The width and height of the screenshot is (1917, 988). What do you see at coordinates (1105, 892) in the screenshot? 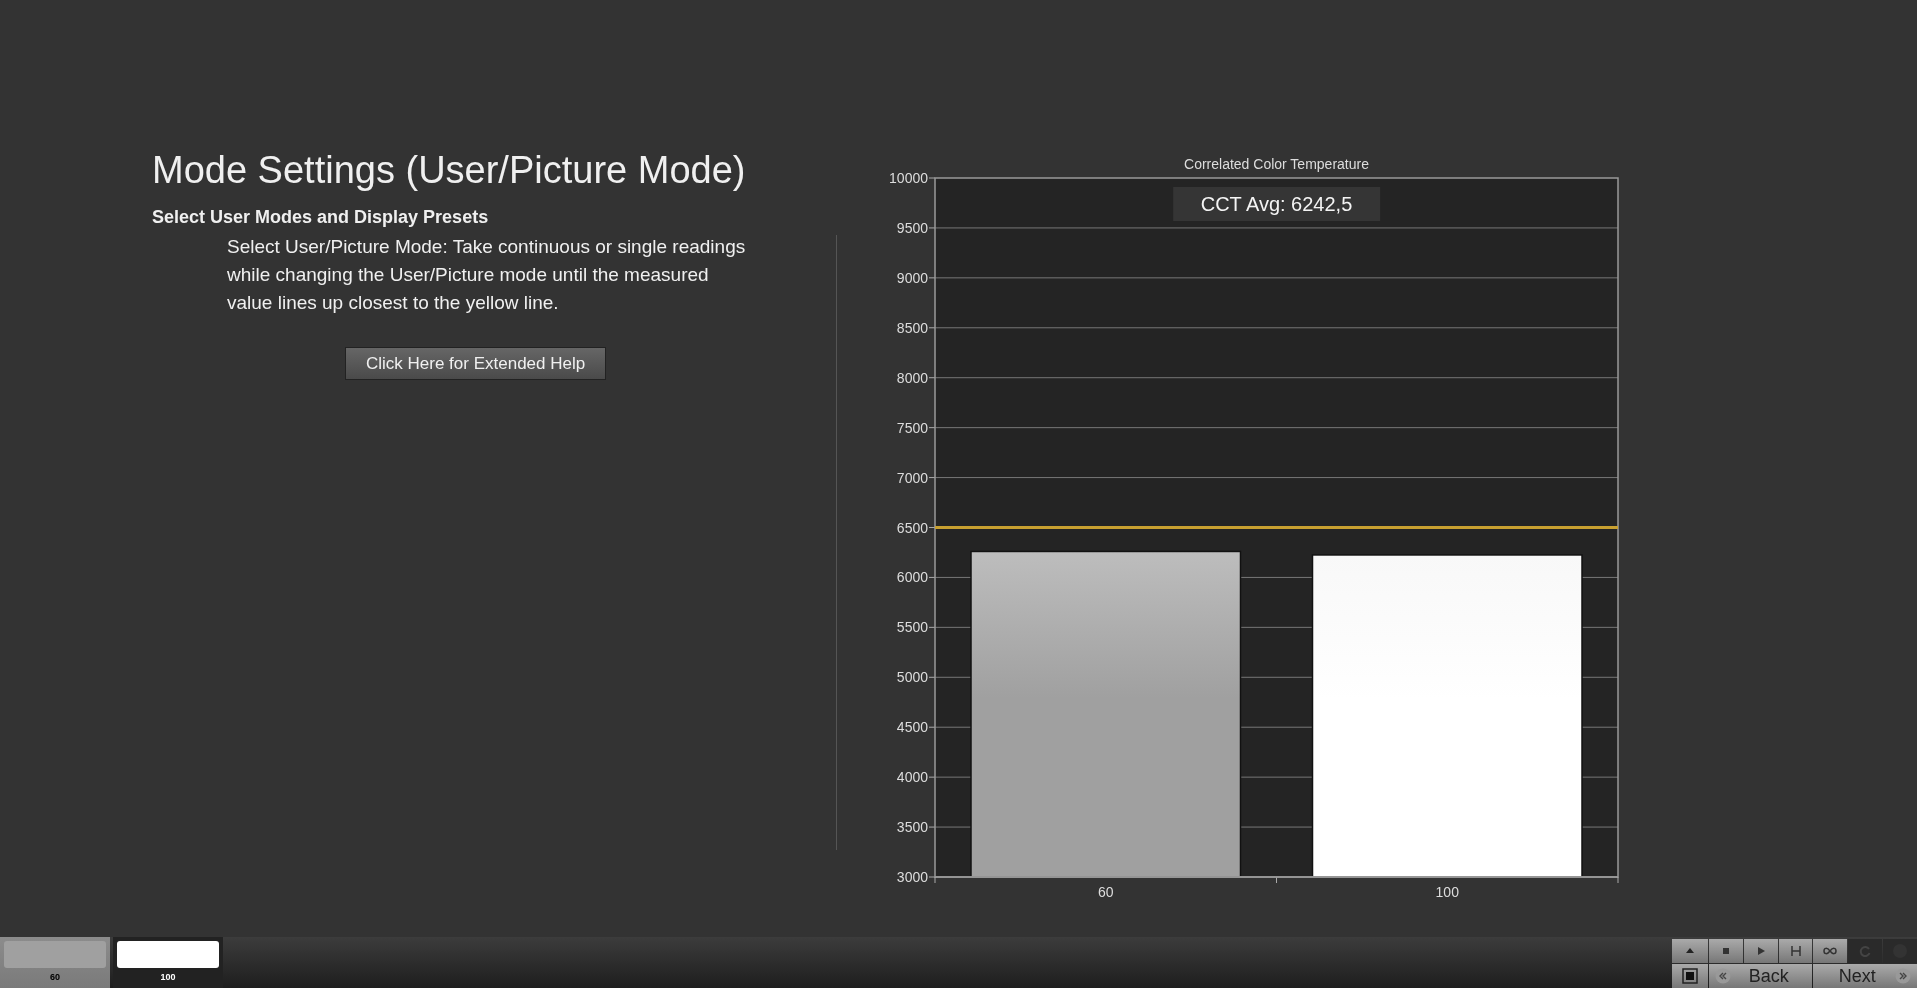
I see `x-axis-label: 60` at bounding box center [1105, 892].